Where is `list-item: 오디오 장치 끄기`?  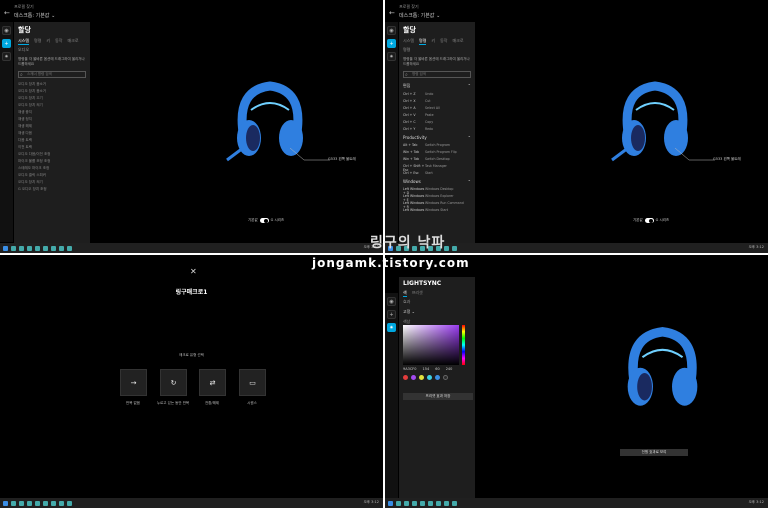 list-item: 오디오 장치 끄기 is located at coordinates (52, 97).